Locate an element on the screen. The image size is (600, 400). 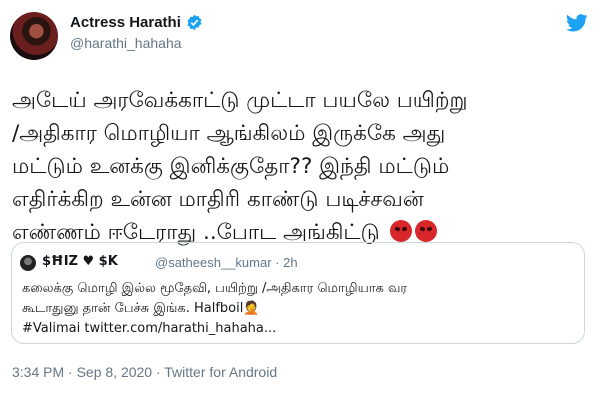
twitter-bird-icon is located at coordinates (577, 23).